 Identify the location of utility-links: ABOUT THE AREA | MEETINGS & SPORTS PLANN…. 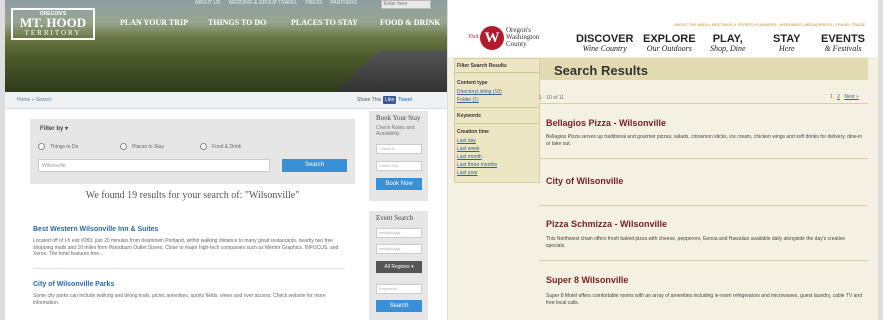
(769, 24).